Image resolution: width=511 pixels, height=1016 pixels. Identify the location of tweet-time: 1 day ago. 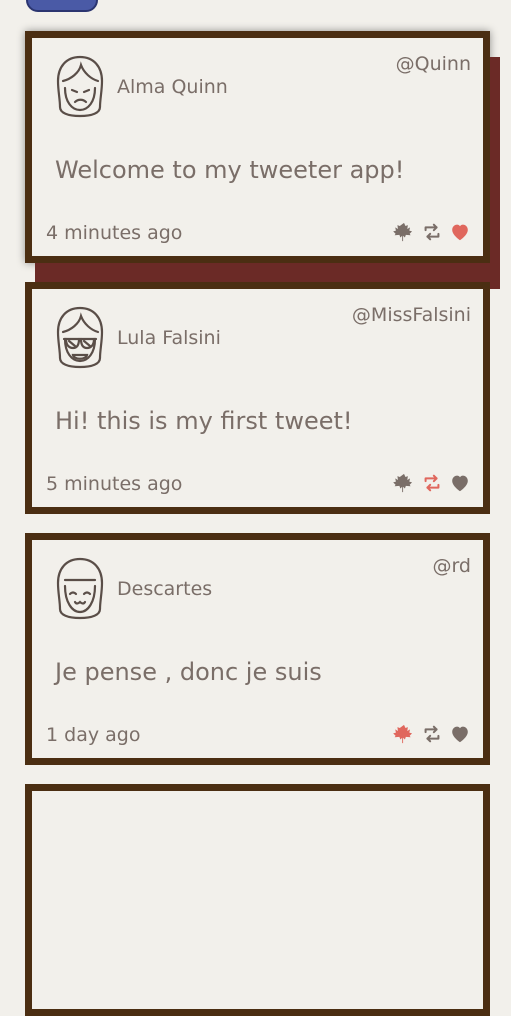
(93, 735).